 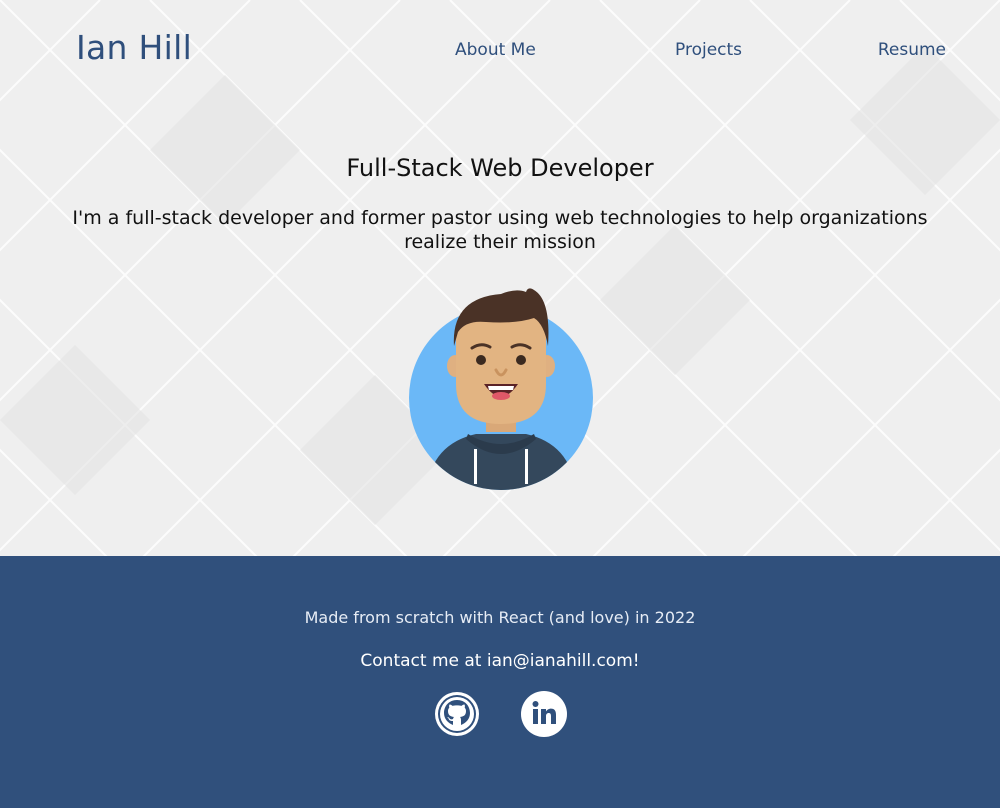 What do you see at coordinates (134, 47) in the screenshot?
I see `site-name-link: Ian Hill` at bounding box center [134, 47].